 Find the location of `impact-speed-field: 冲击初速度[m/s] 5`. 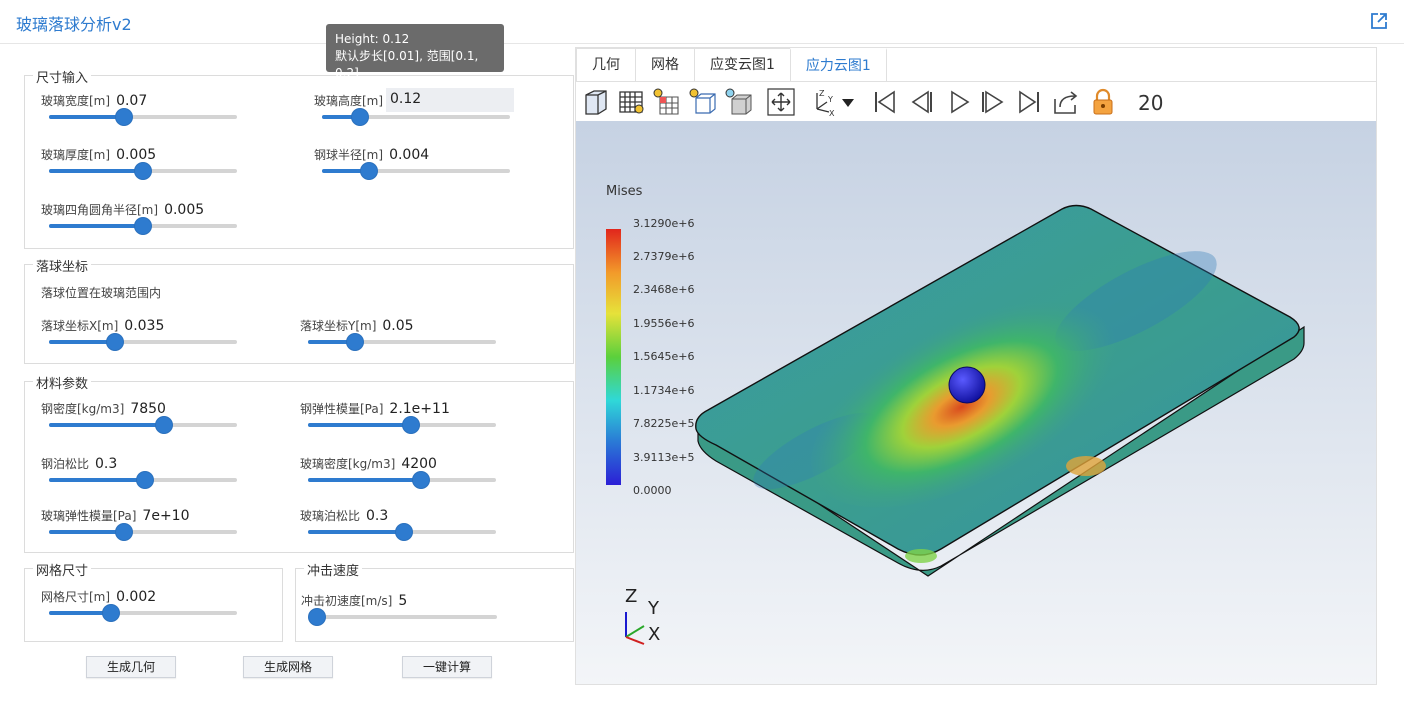

impact-speed-field: 冲击初速度[m/s] 5 is located at coordinates (421, 612).